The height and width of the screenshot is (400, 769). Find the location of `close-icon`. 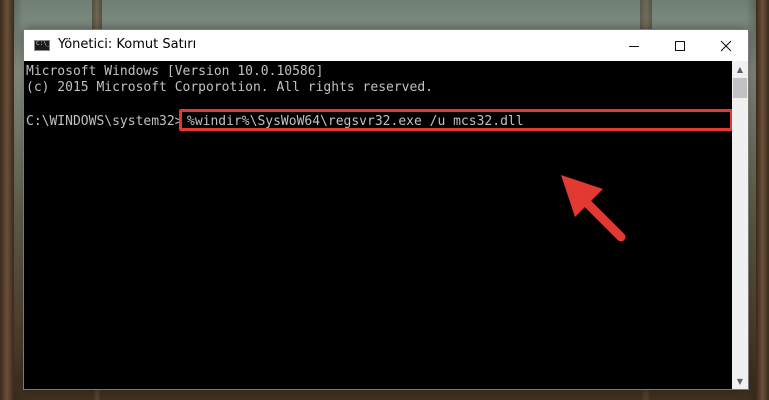

close-icon is located at coordinates (726, 45).